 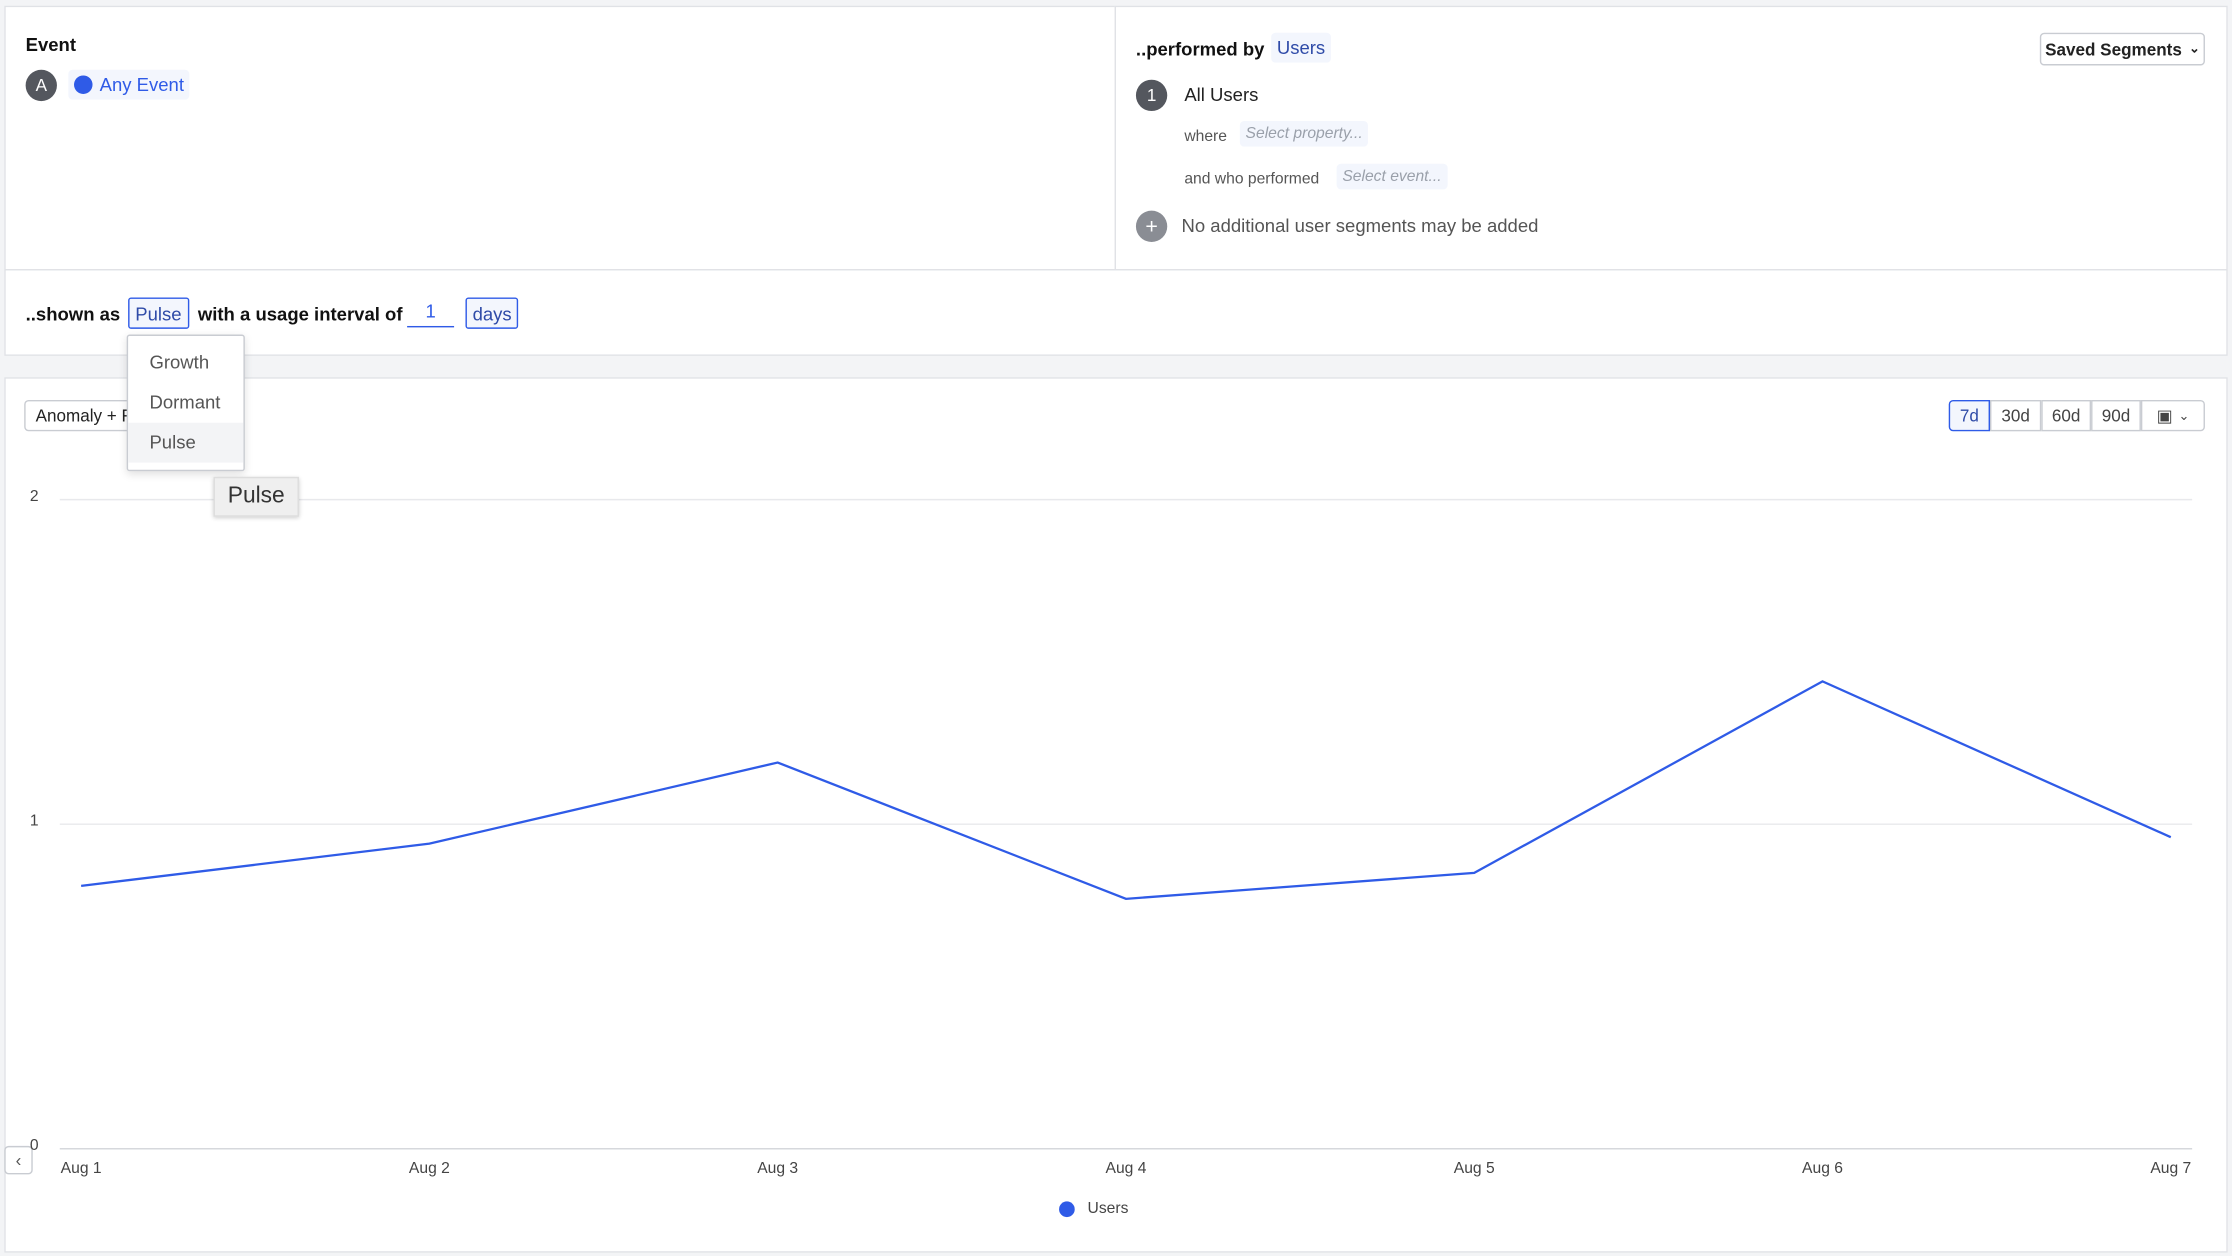 What do you see at coordinates (256, 496) in the screenshot?
I see `tooltip: Pulse` at bounding box center [256, 496].